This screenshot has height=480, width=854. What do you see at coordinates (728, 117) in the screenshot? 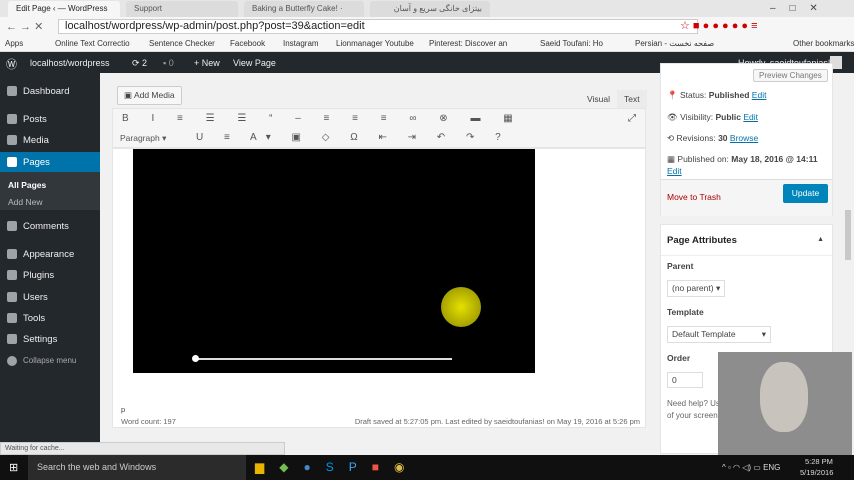
I see `visibility-value: Public` at bounding box center [728, 117].